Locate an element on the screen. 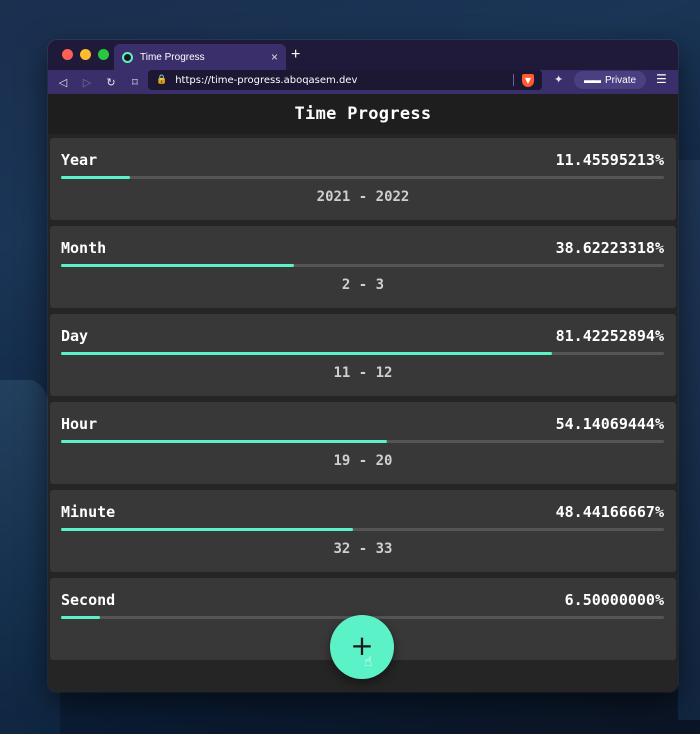 This screenshot has height=734, width=700. progress-card-hour: Hour 54.14069444% 19 - 20 is located at coordinates (363, 443).